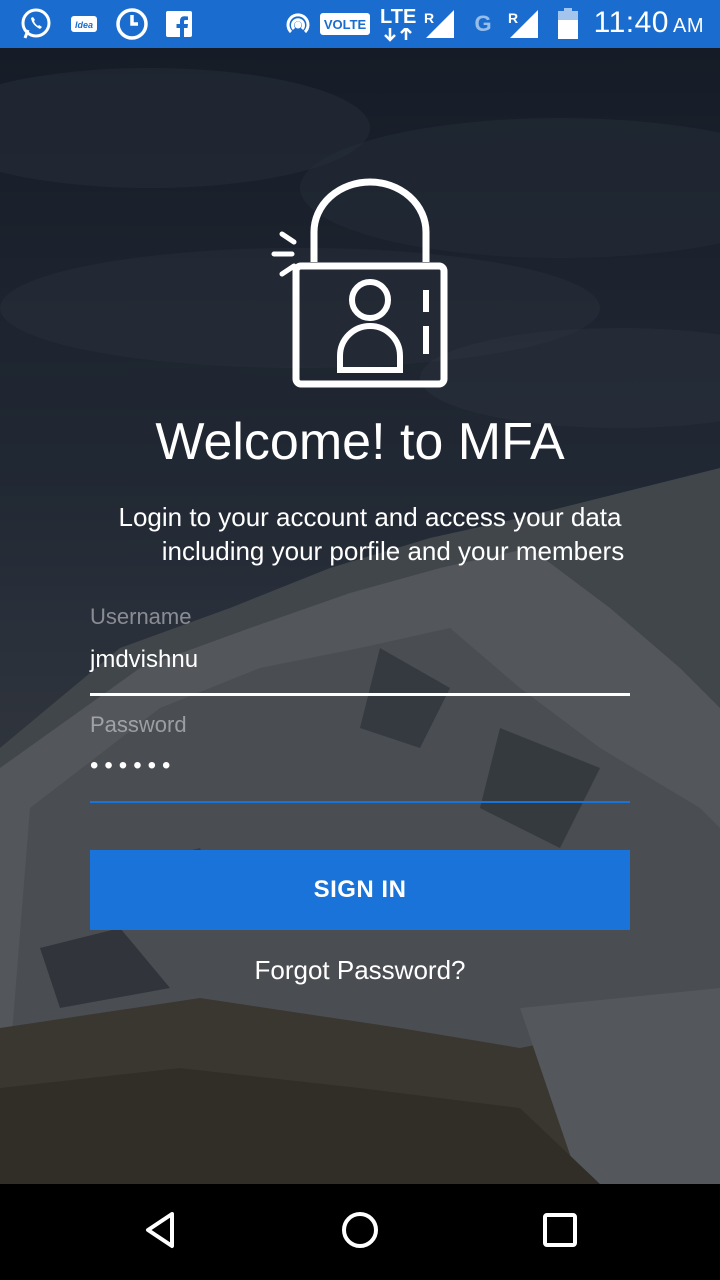  I want to click on whatsapp-icon, so click(36, 24).